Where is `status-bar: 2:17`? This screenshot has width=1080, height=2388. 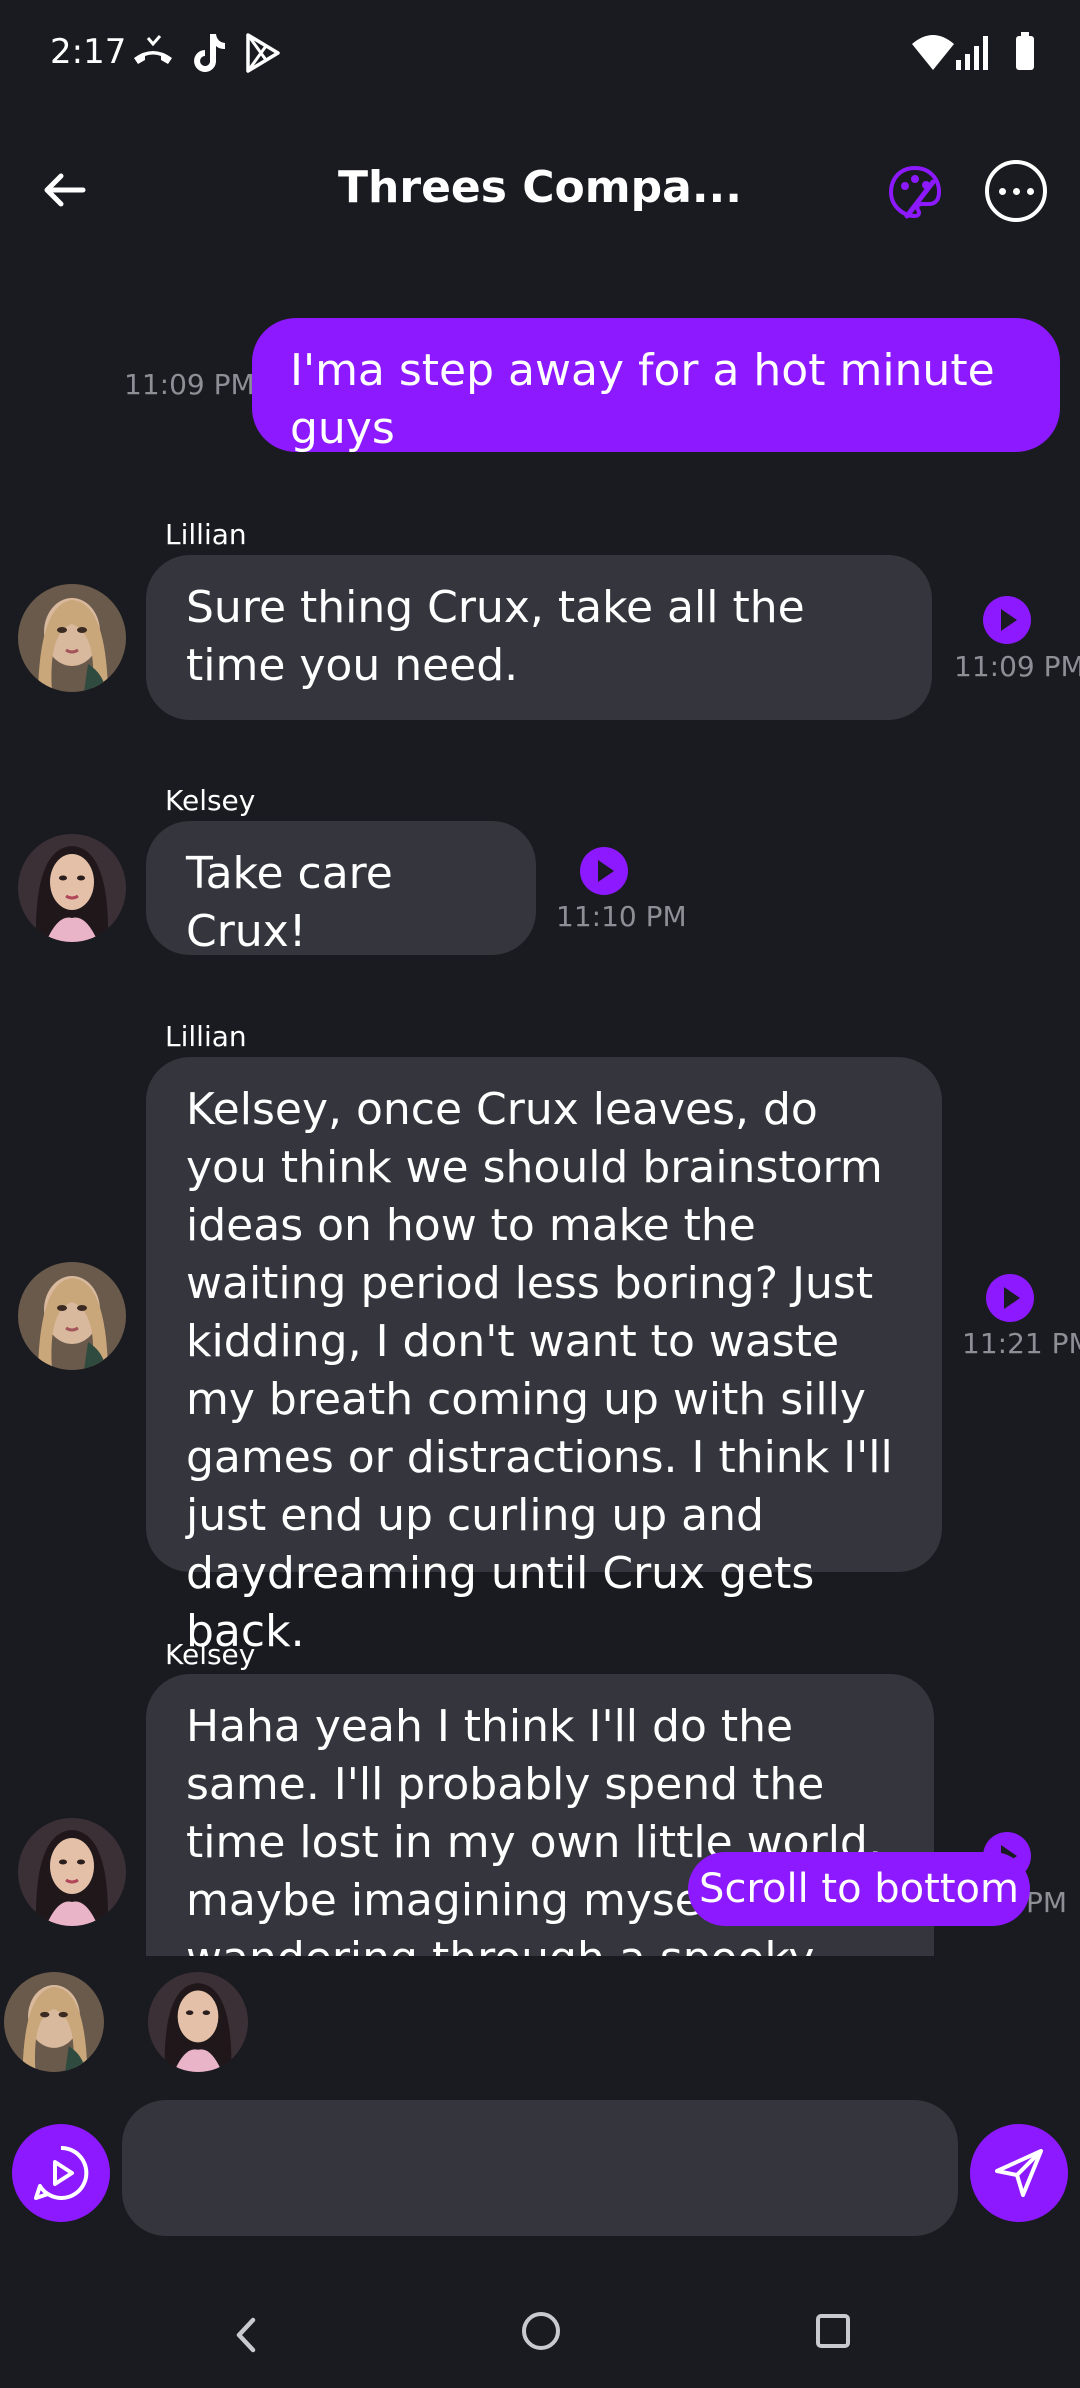 status-bar: 2:17 is located at coordinates (540, 55).